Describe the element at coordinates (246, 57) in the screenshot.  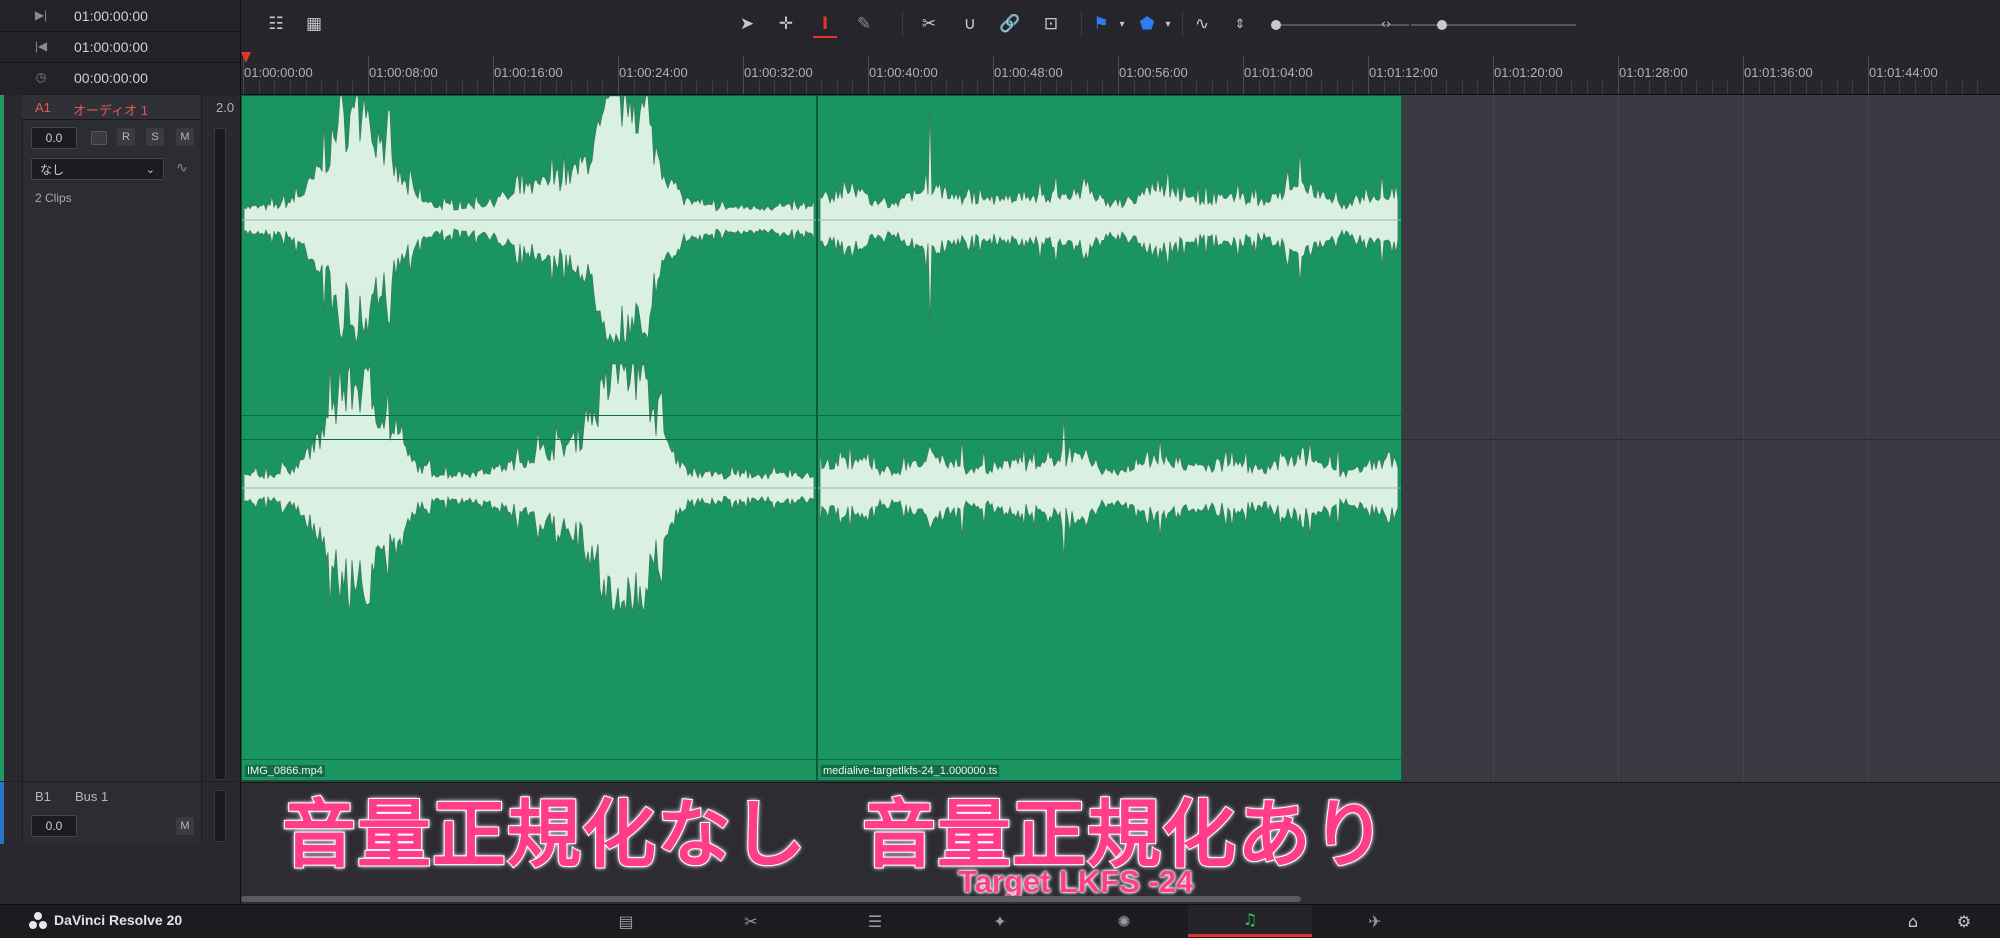
I see `playhead-marker` at that location.